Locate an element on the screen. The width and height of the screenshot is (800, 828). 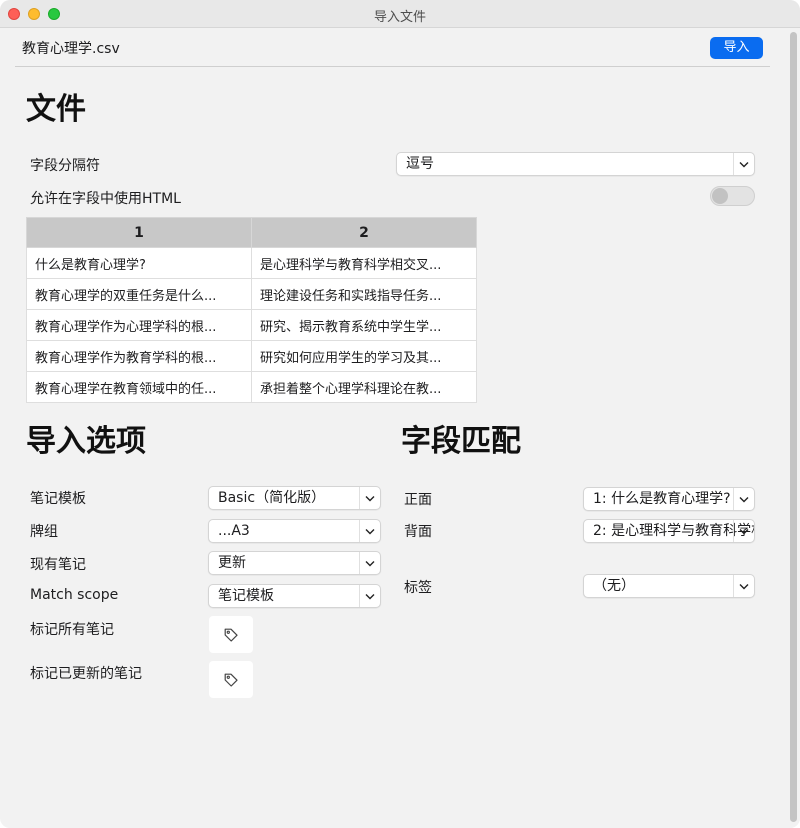
file-section-heading: 文件 is located at coordinates (56, 109).